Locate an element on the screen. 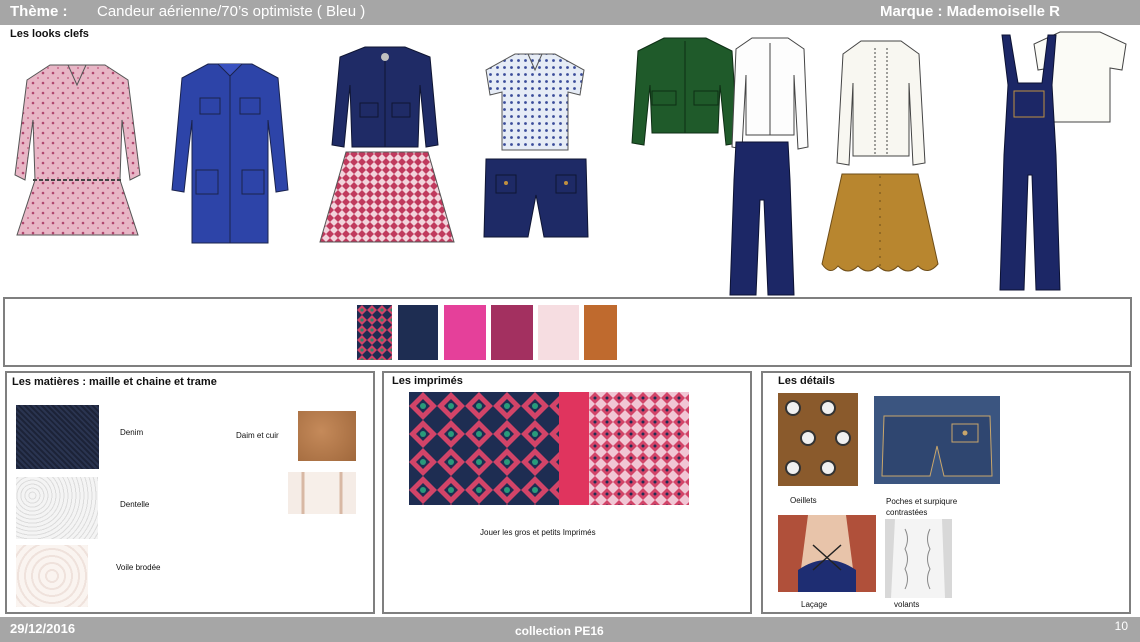 The height and width of the screenshot is (642, 1140). lacing-detail-image is located at coordinates (827, 553).